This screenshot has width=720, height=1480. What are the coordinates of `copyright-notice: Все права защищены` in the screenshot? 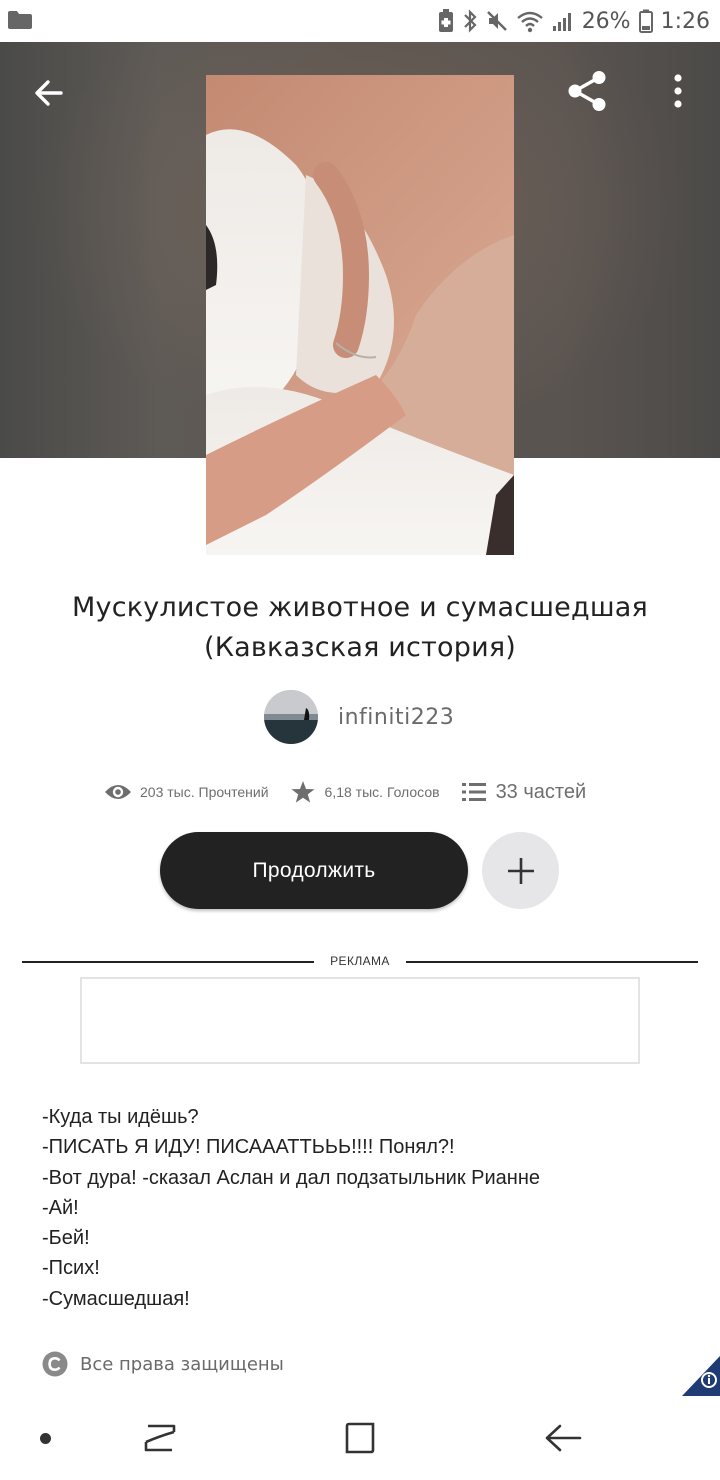 It's located at (163, 1364).